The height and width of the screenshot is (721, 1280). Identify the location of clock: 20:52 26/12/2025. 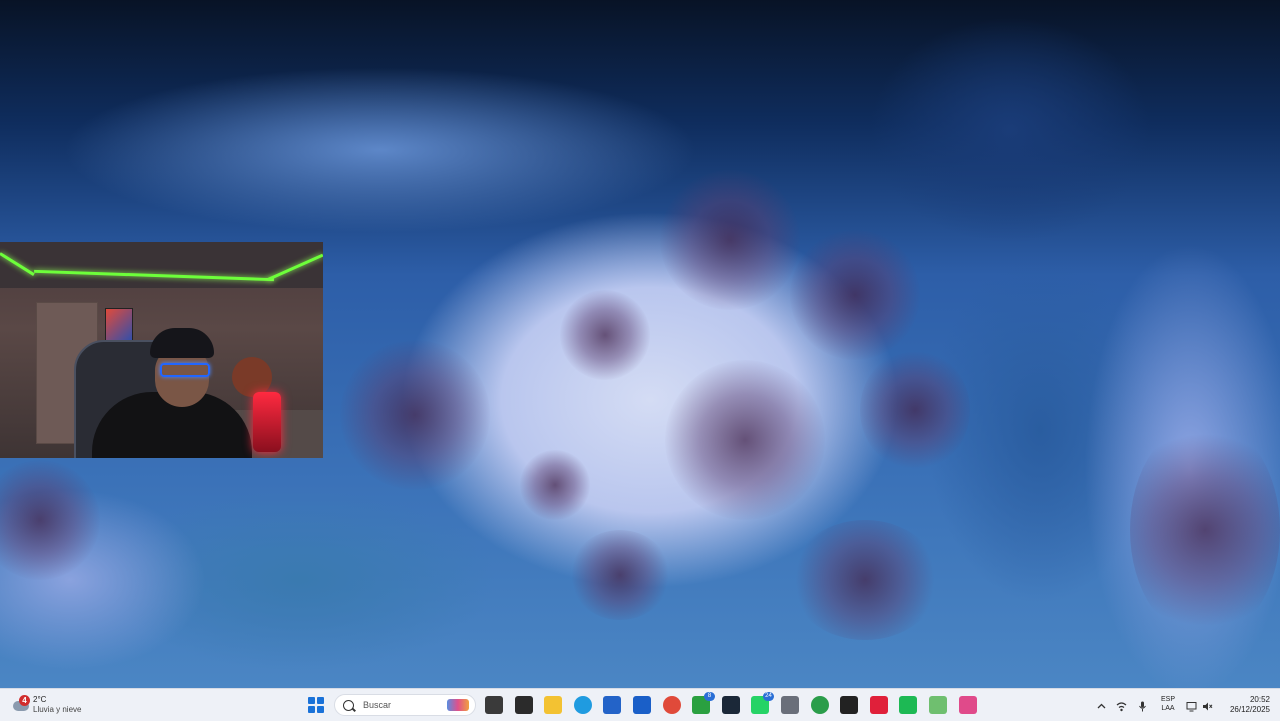
(1246, 705).